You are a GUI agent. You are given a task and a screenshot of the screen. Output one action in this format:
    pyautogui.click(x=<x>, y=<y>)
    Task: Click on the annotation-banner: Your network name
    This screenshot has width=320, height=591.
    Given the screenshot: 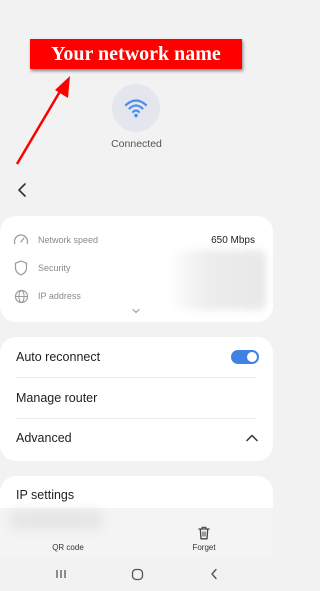 What is the action you would take?
    pyautogui.click(x=136, y=54)
    